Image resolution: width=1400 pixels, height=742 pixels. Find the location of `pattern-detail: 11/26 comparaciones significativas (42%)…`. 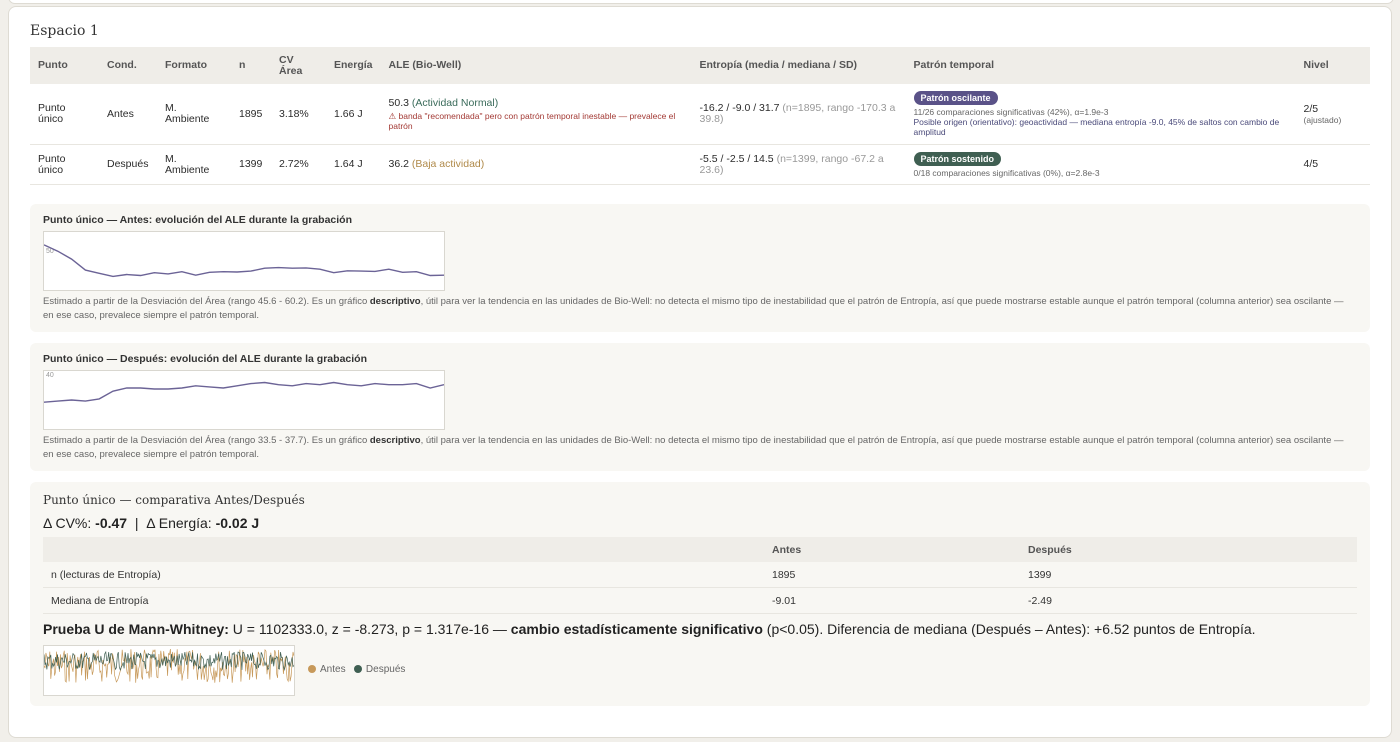

pattern-detail: 11/26 comparaciones significativas (42%)… is located at coordinates (1011, 112).